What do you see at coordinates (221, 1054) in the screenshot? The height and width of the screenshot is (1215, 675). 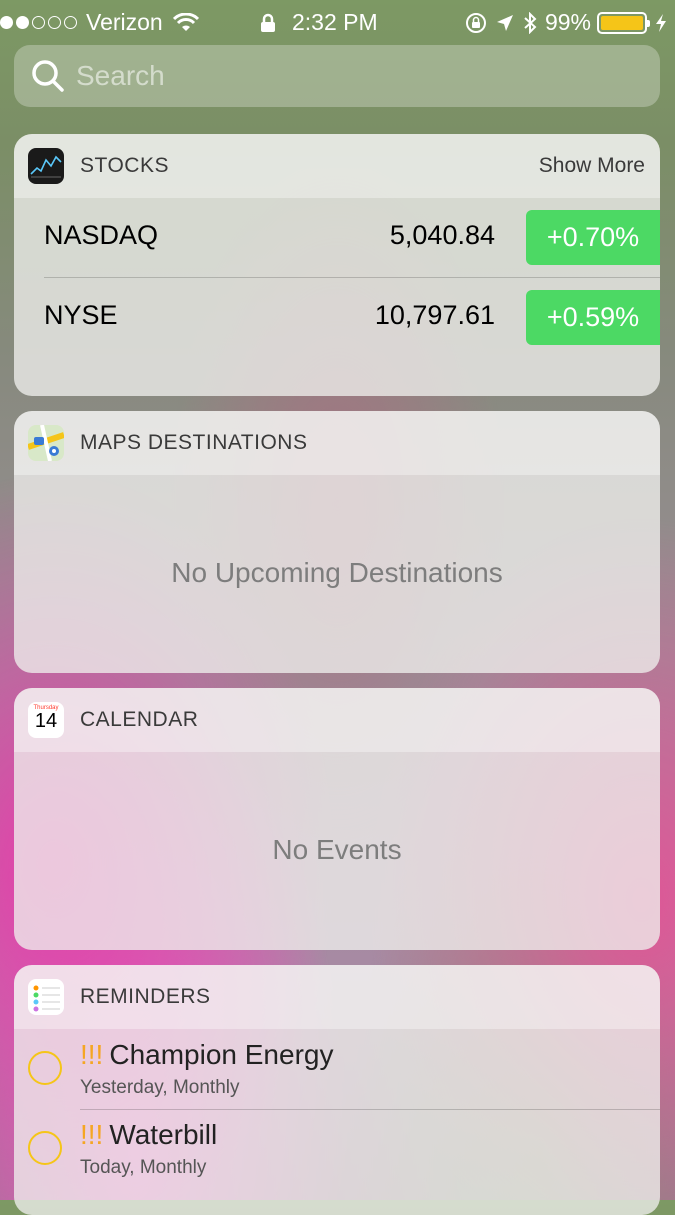 I see `reminder-title-text: Champion Energy` at bounding box center [221, 1054].